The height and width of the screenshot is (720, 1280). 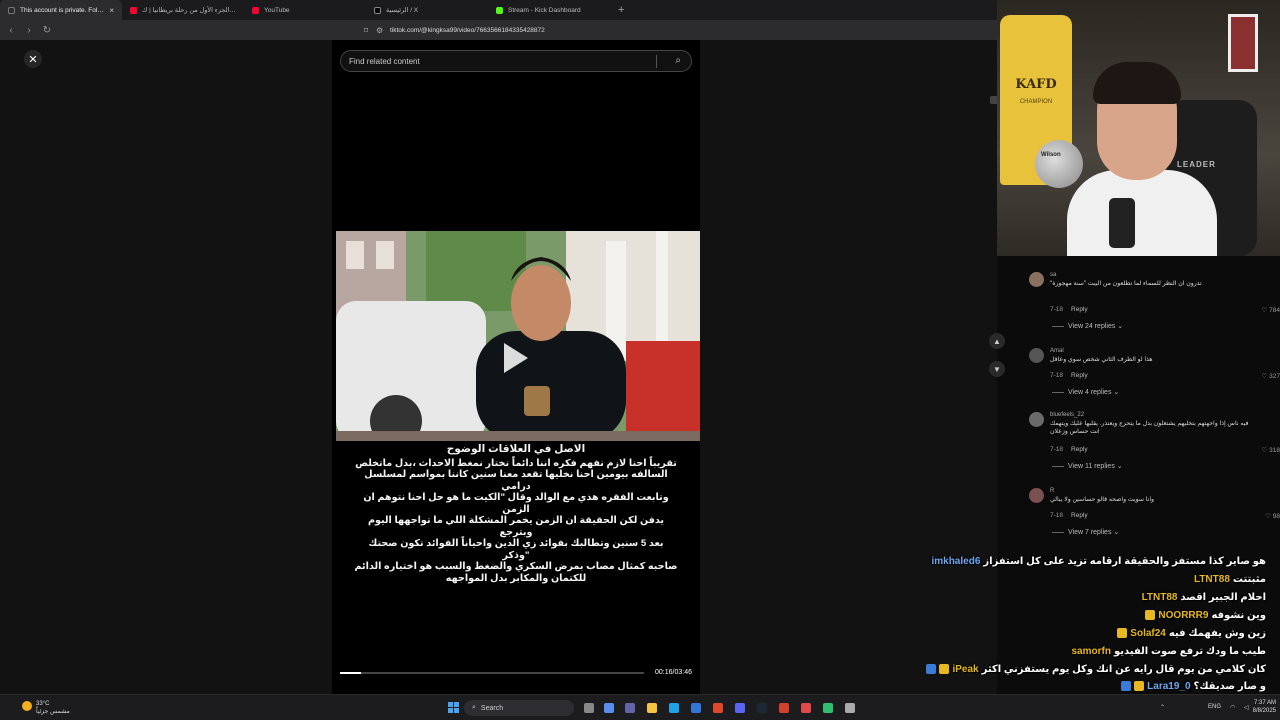 I want to click on edge-icon, so click(x=674, y=708).